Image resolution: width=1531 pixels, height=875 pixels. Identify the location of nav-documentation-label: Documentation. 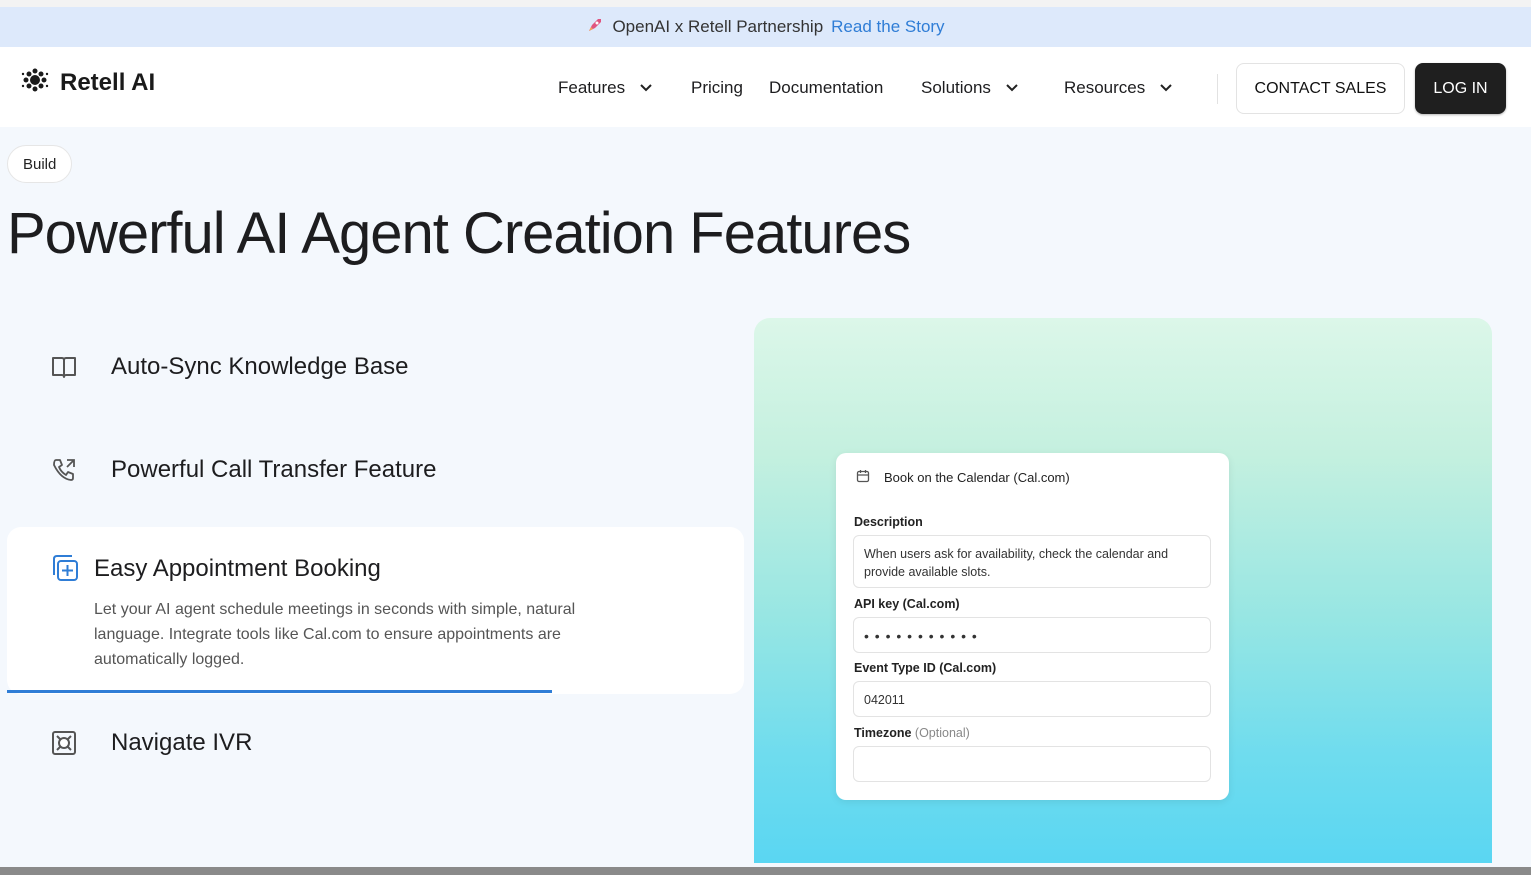
(826, 87).